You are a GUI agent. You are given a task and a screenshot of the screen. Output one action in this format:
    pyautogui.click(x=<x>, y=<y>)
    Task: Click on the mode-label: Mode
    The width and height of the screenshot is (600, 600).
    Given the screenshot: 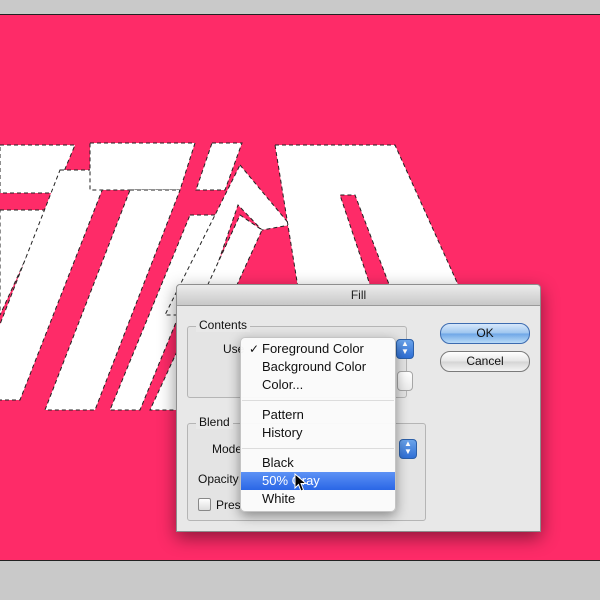 What is the action you would take?
    pyautogui.click(x=227, y=449)
    